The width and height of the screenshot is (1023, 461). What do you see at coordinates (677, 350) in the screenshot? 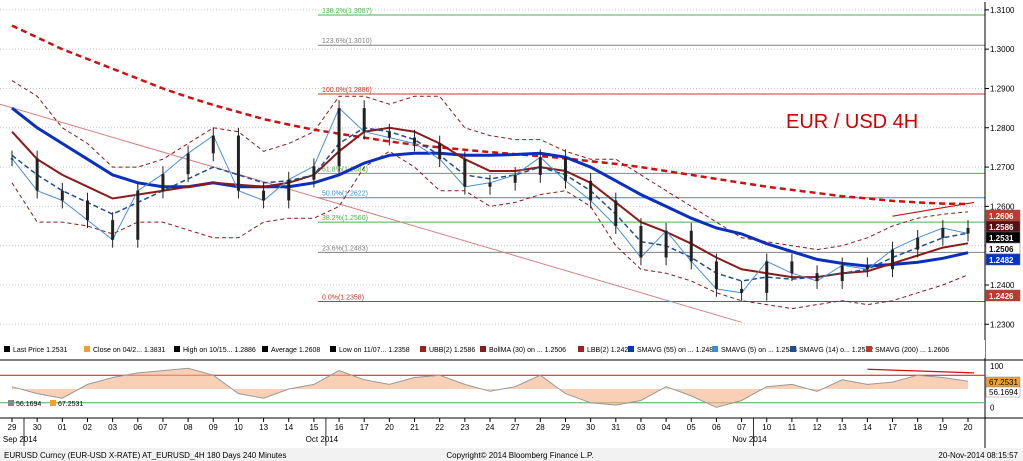
I see `legend-label: SMAVG (55) on ... 1.2482` at bounding box center [677, 350].